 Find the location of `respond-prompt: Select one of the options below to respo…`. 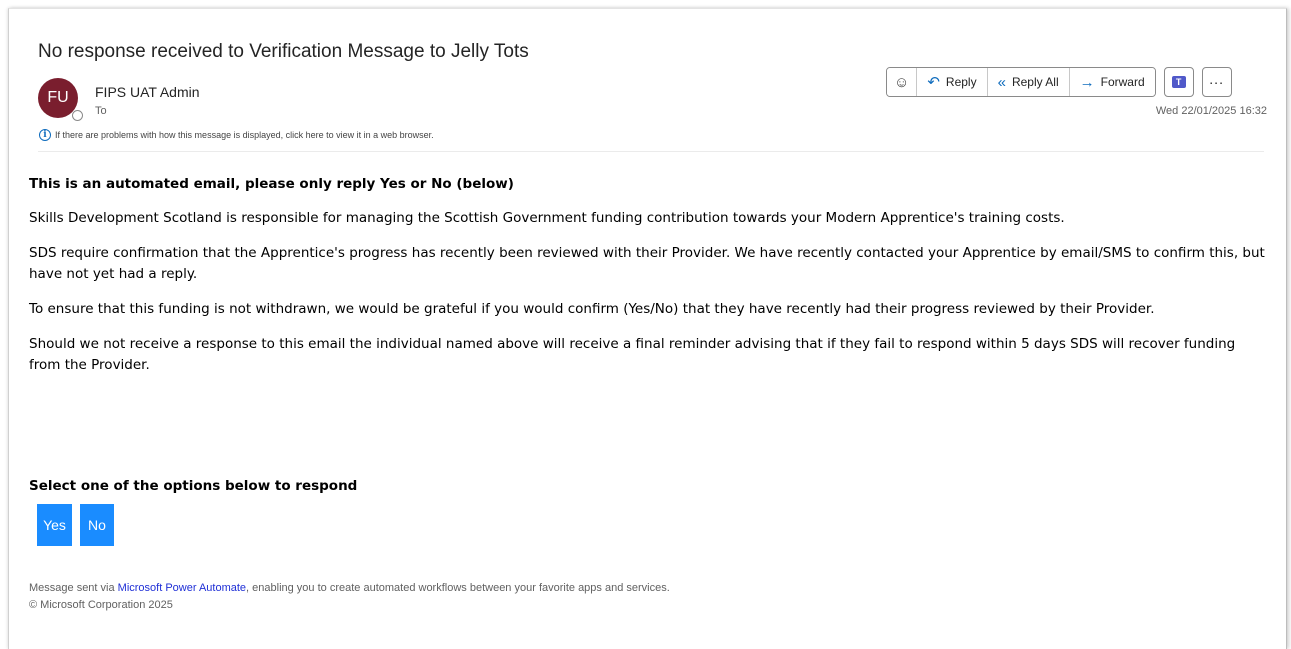

respond-prompt: Select one of the options below to respo… is located at coordinates (193, 486).